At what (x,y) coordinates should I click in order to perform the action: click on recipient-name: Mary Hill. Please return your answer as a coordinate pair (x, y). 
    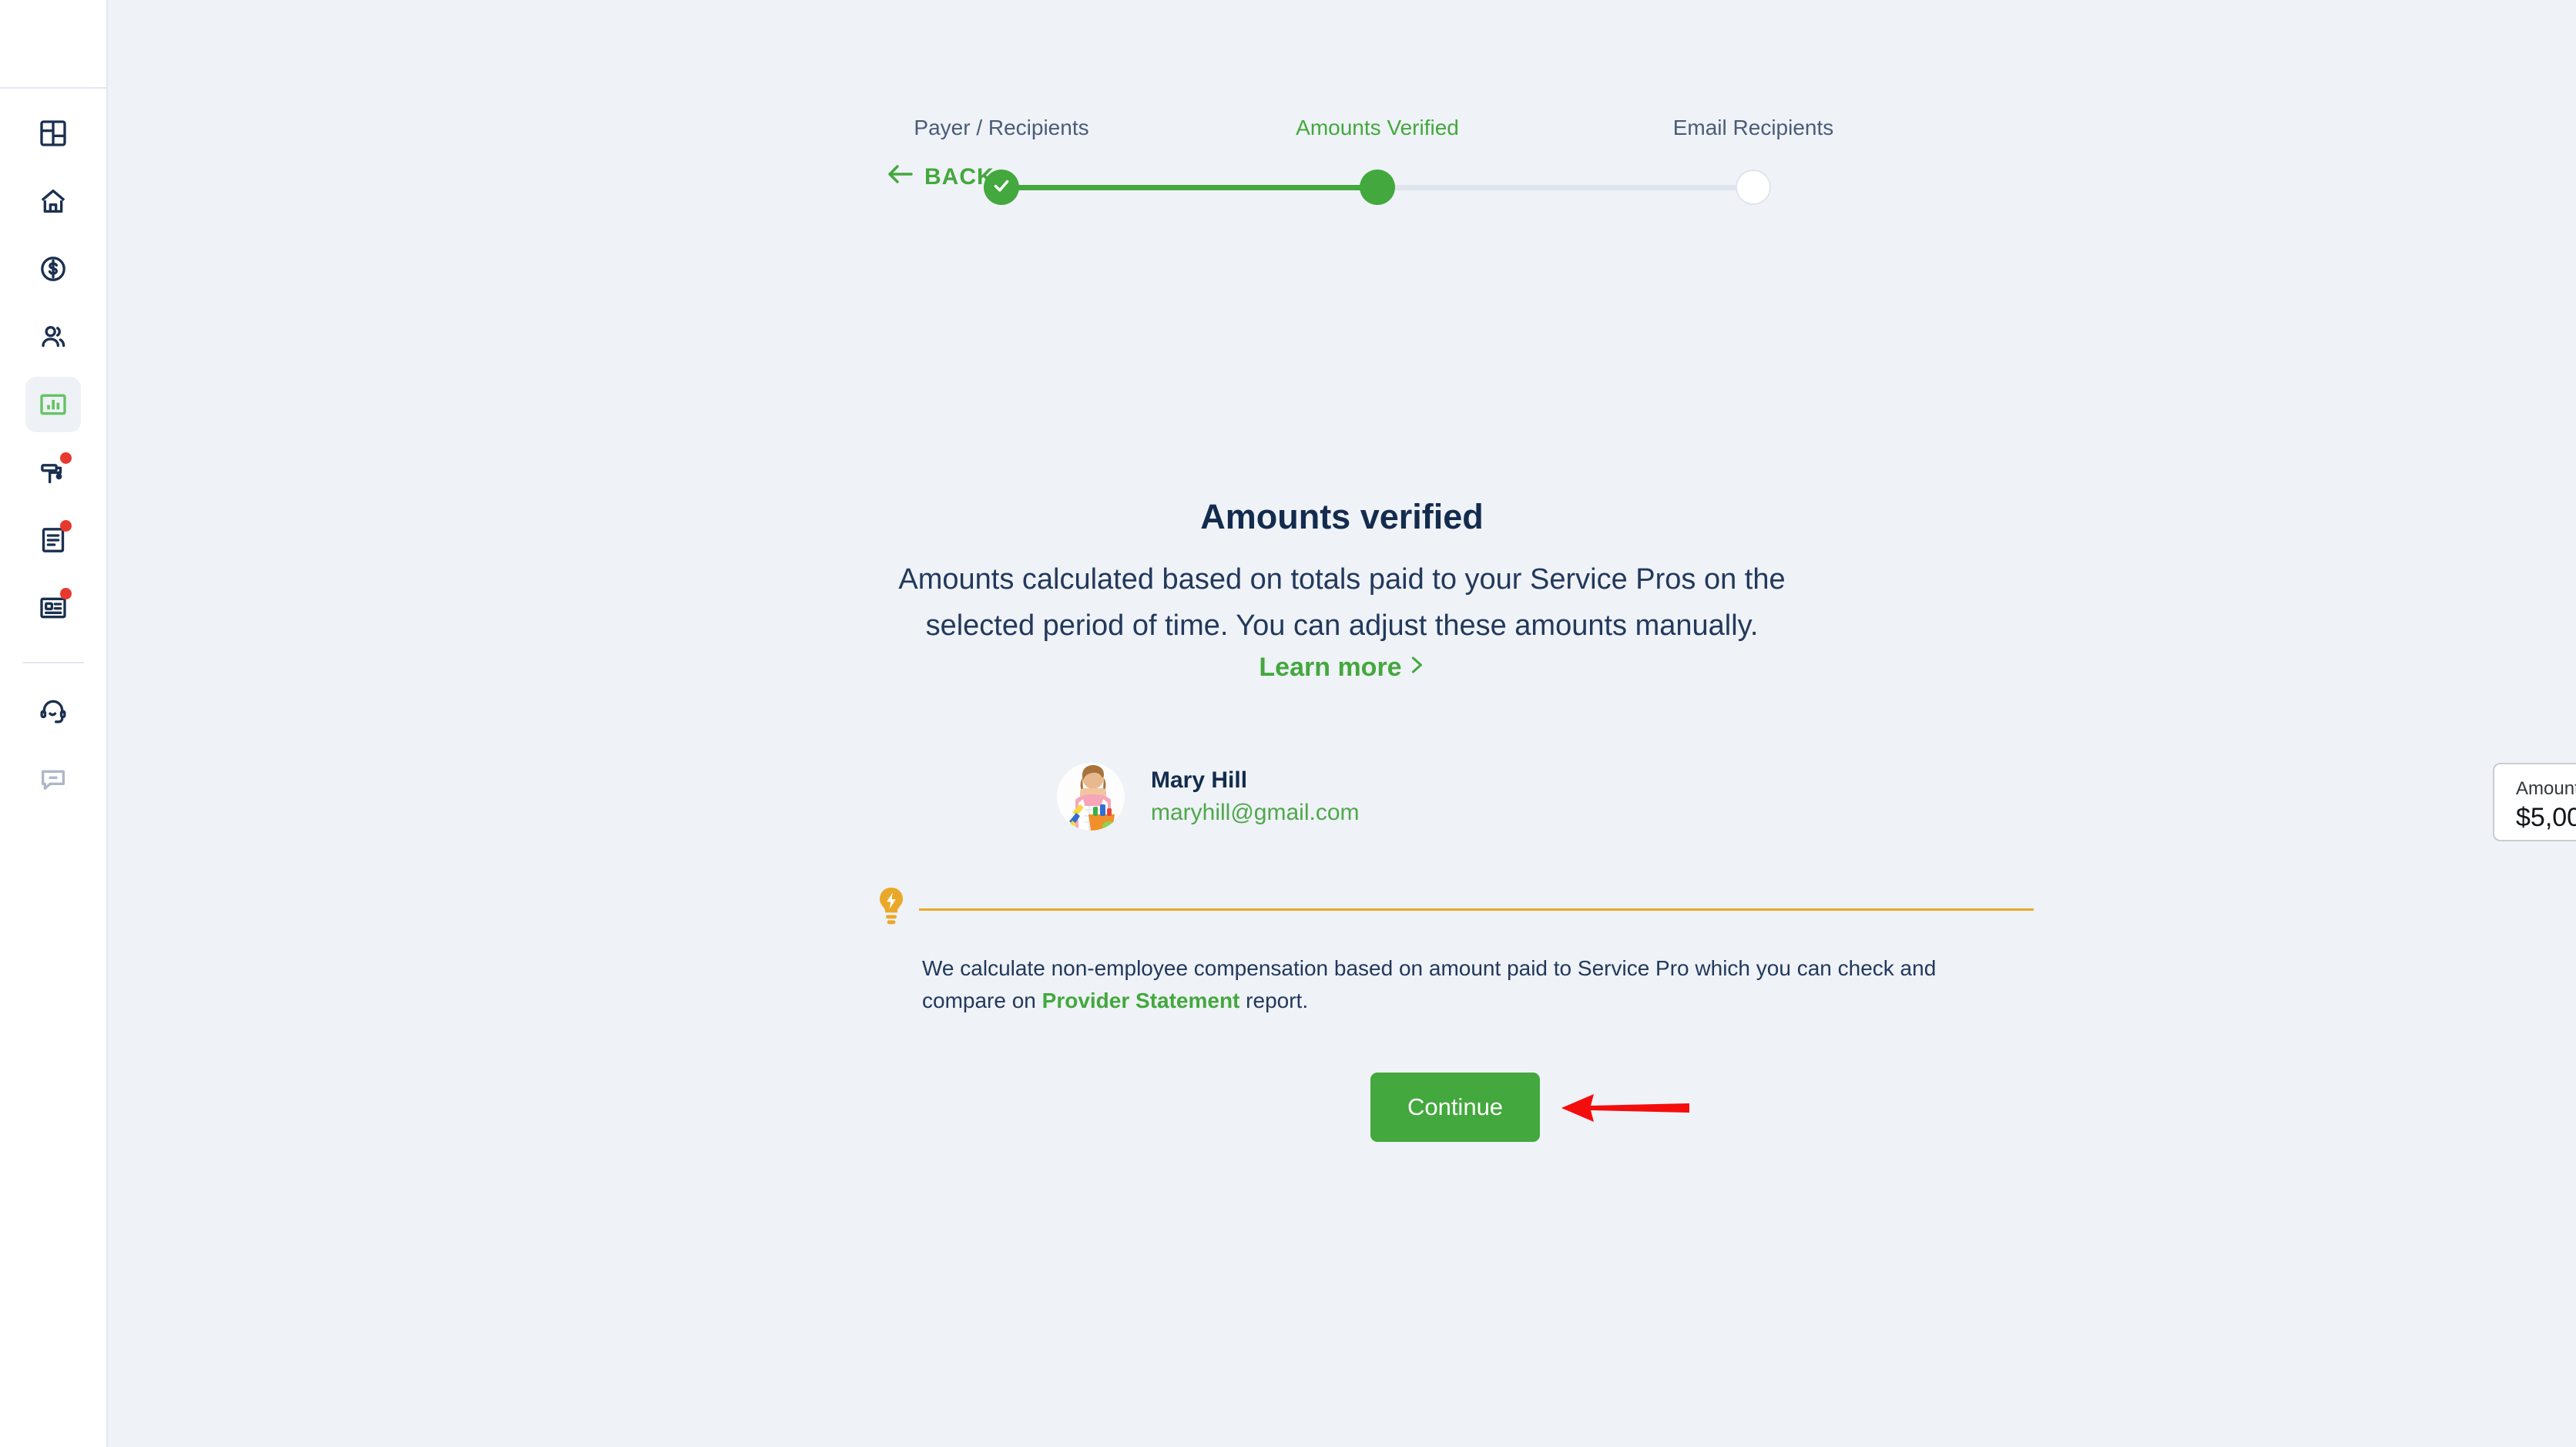
    Looking at the image, I should click on (1199, 780).